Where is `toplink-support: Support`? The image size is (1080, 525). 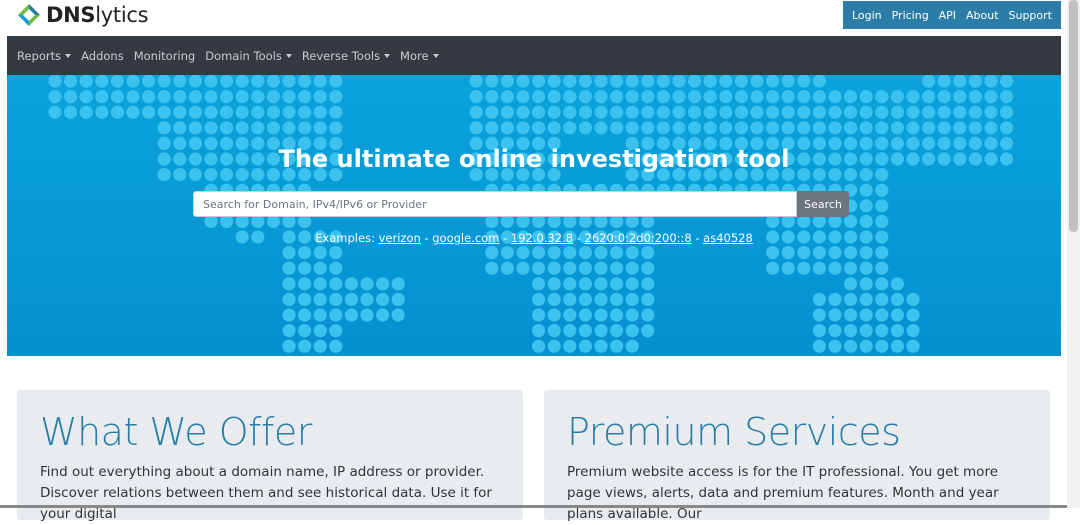
toplink-support: Support is located at coordinates (1029, 15).